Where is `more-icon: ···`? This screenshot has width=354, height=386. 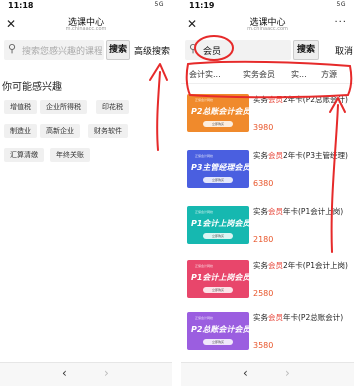 more-icon: ··· is located at coordinates (340, 23).